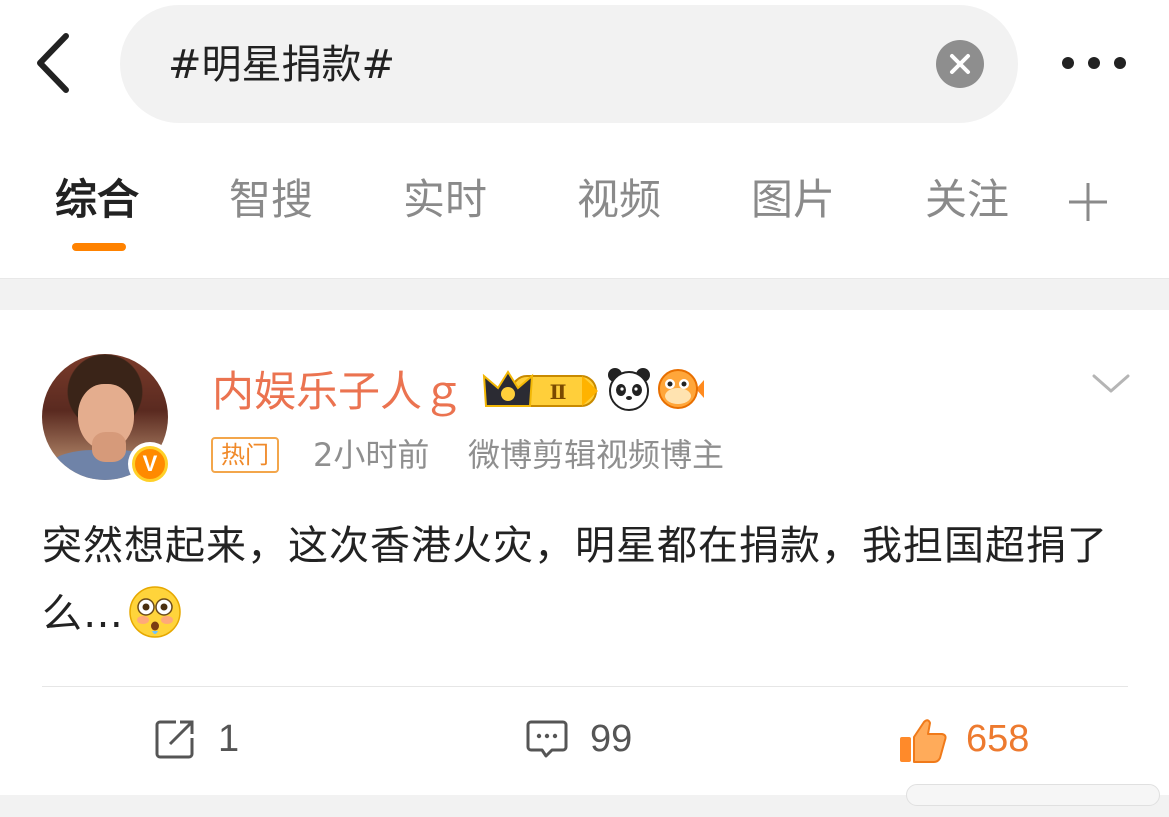 This screenshot has width=1169, height=817. I want to click on chevron-left-icon, so click(53, 63).